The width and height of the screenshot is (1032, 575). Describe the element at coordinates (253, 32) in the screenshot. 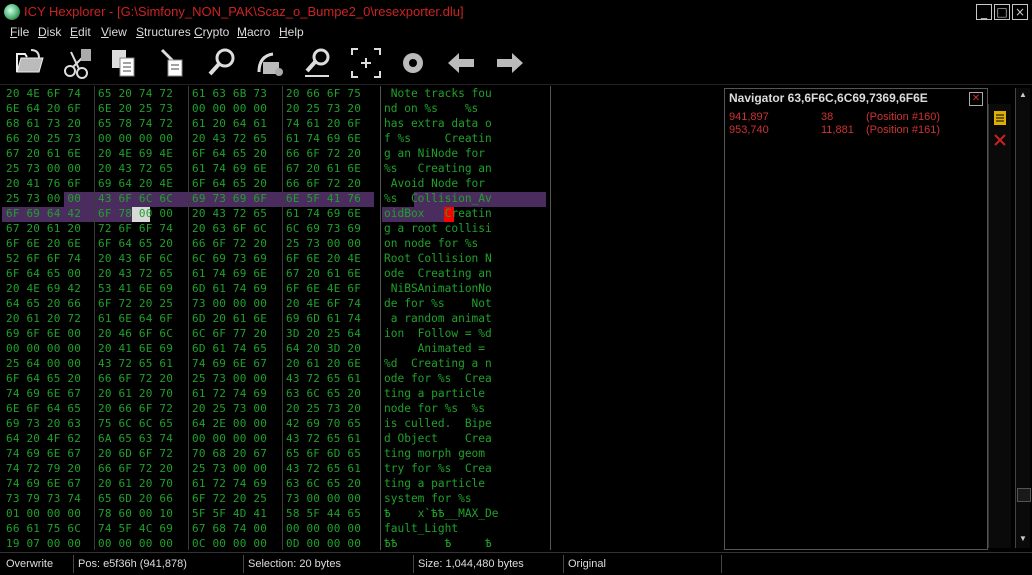

I see `menu-macro: Macro` at that location.